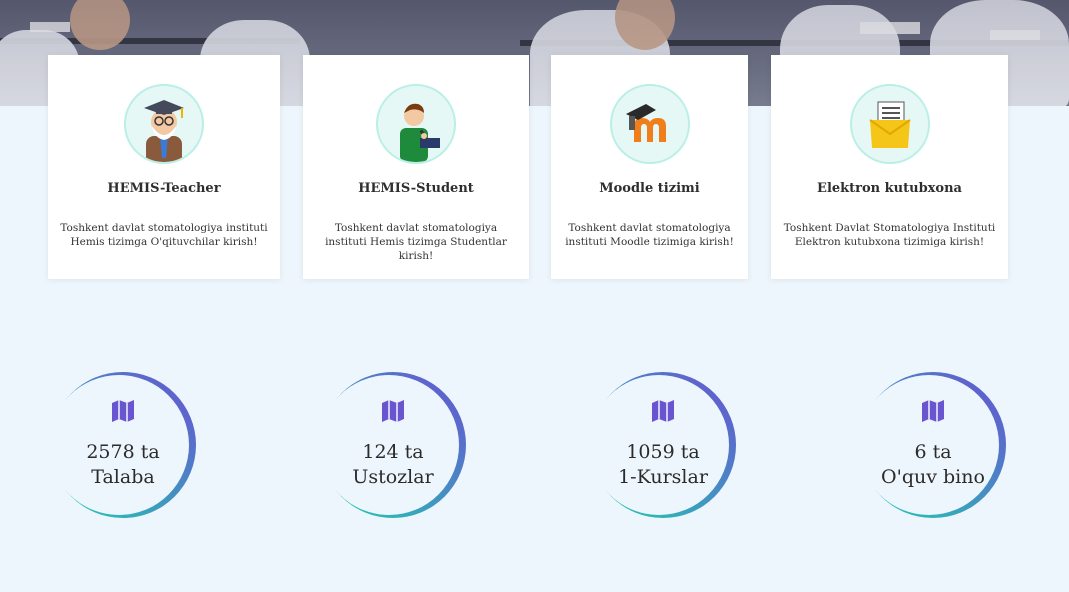 The width and height of the screenshot is (1069, 592). What do you see at coordinates (649, 124) in the screenshot?
I see `moodle-icon` at bounding box center [649, 124].